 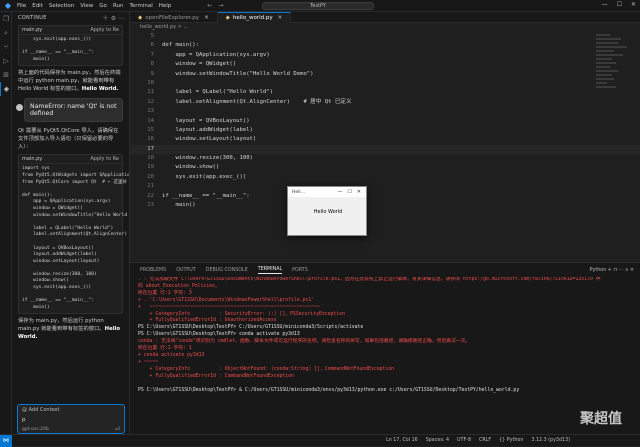 I want to click on qt-window-titlebar: Hell... — ☐ ✕, so click(x=327, y=192).